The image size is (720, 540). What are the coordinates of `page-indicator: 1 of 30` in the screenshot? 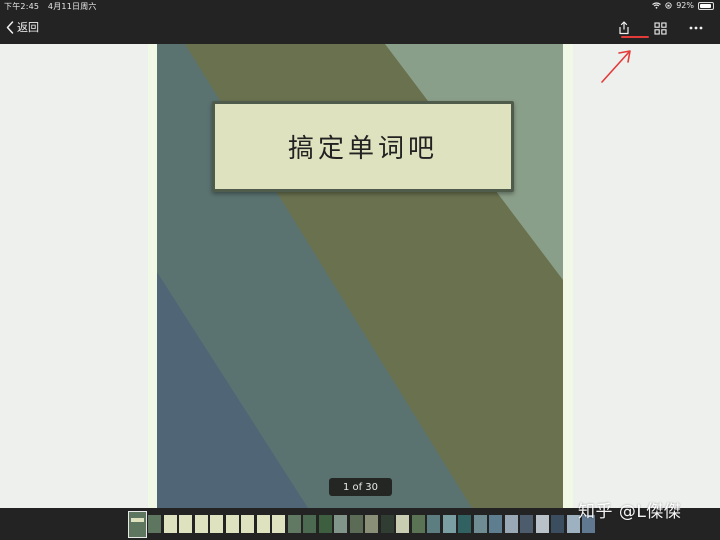 It's located at (360, 487).